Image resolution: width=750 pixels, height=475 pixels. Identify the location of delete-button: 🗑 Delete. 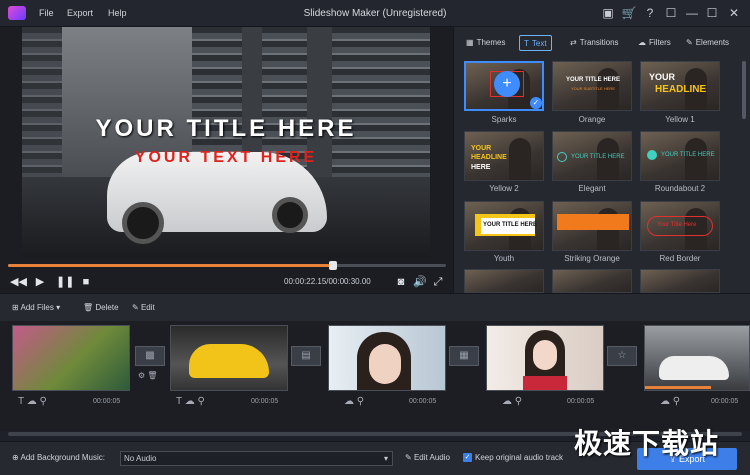
(101, 307).